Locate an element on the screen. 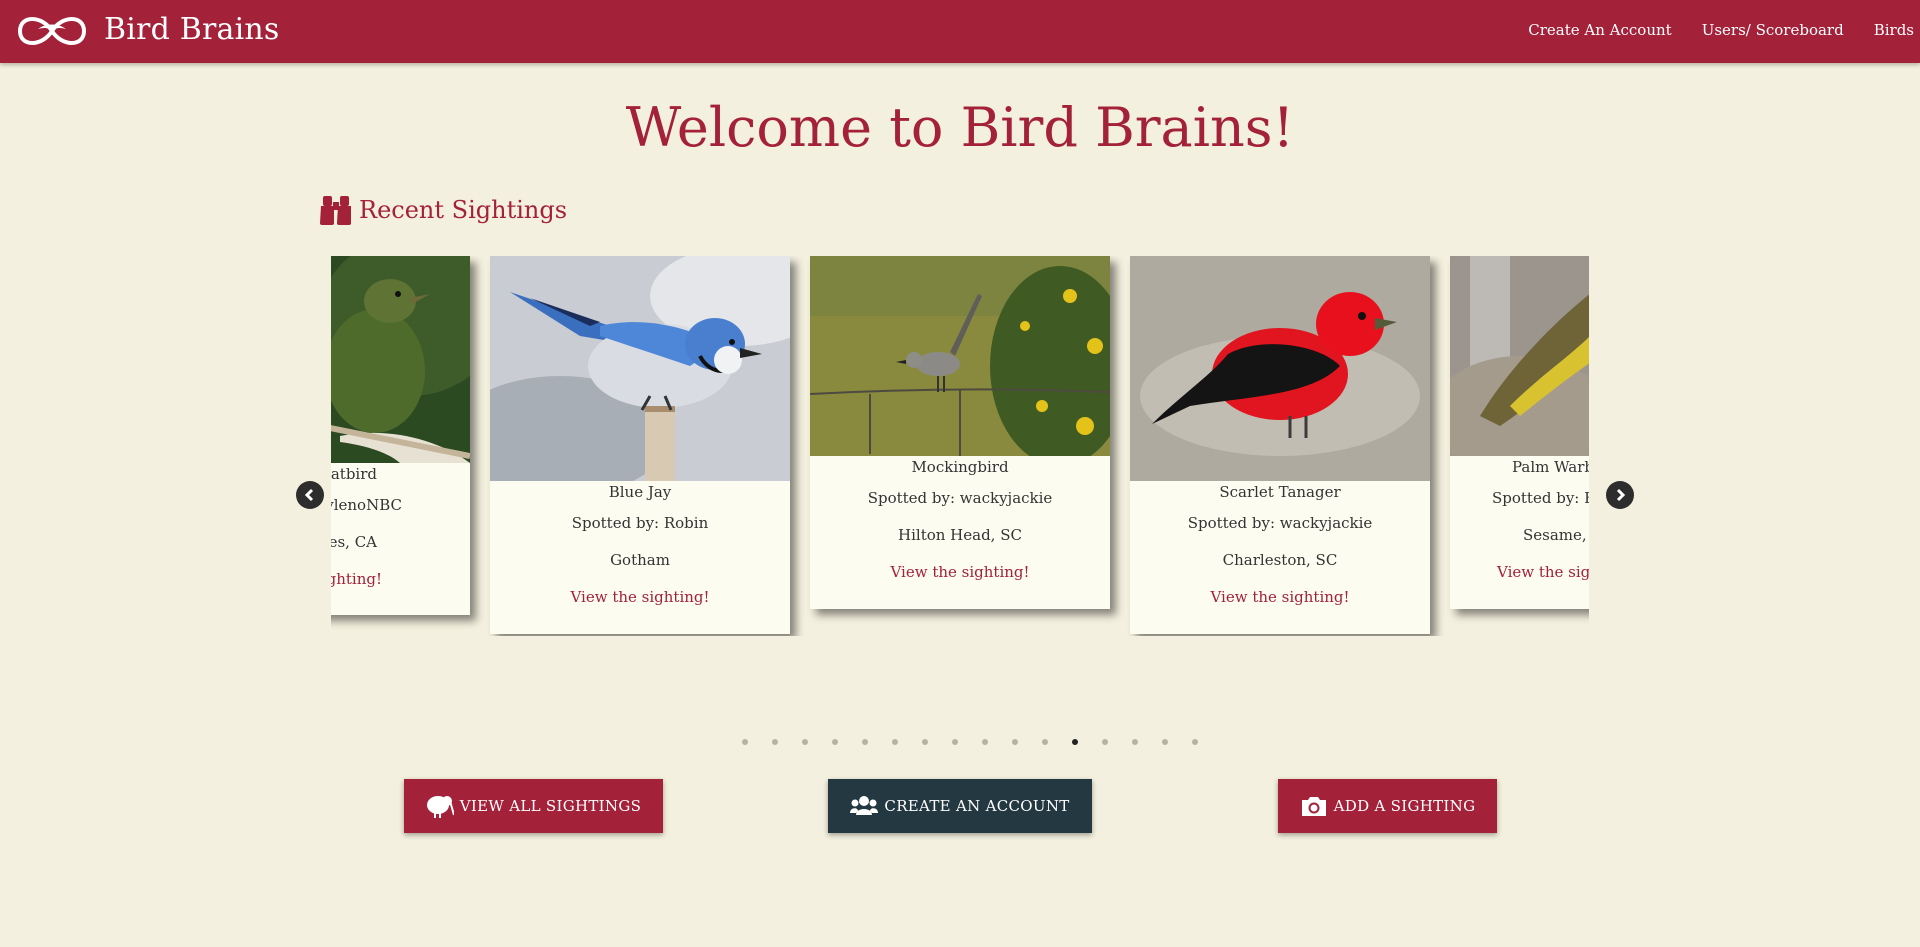 Image resolution: width=1920 pixels, height=947 pixels. card-location: Gotham is located at coordinates (640, 560).